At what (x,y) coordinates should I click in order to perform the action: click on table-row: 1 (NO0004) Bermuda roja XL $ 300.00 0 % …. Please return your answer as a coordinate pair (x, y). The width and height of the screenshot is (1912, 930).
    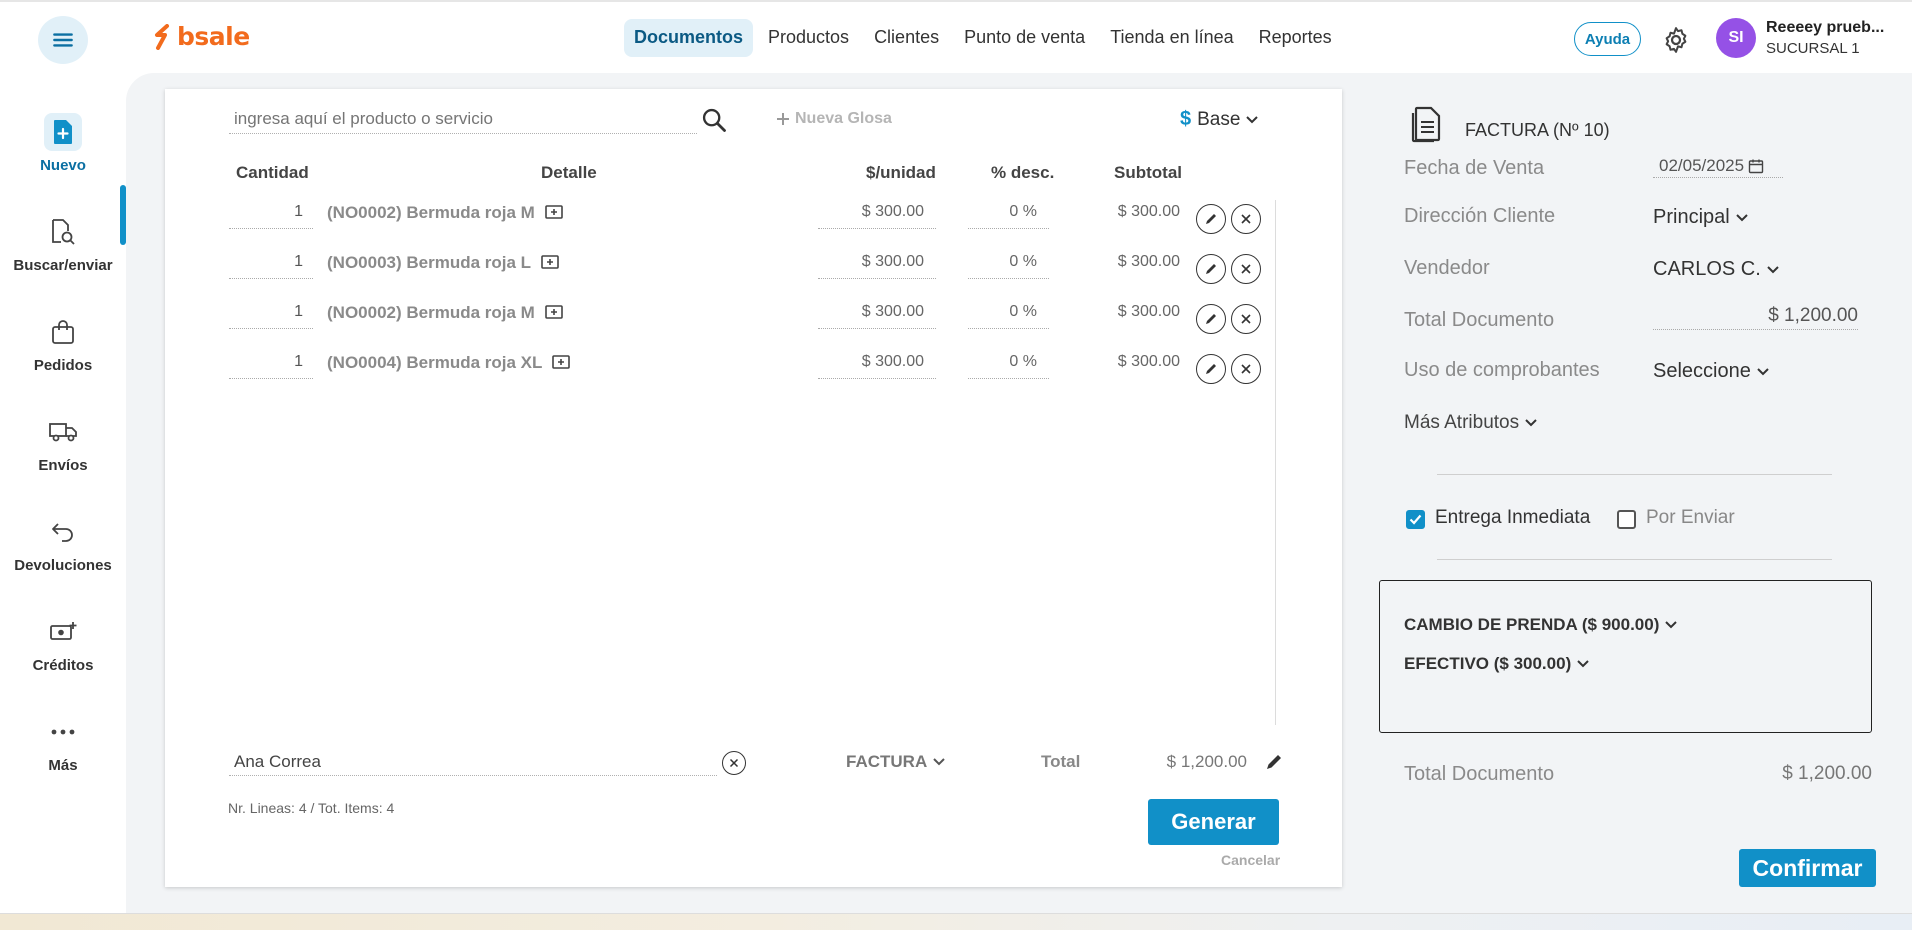
    Looking at the image, I should click on (956, 376).